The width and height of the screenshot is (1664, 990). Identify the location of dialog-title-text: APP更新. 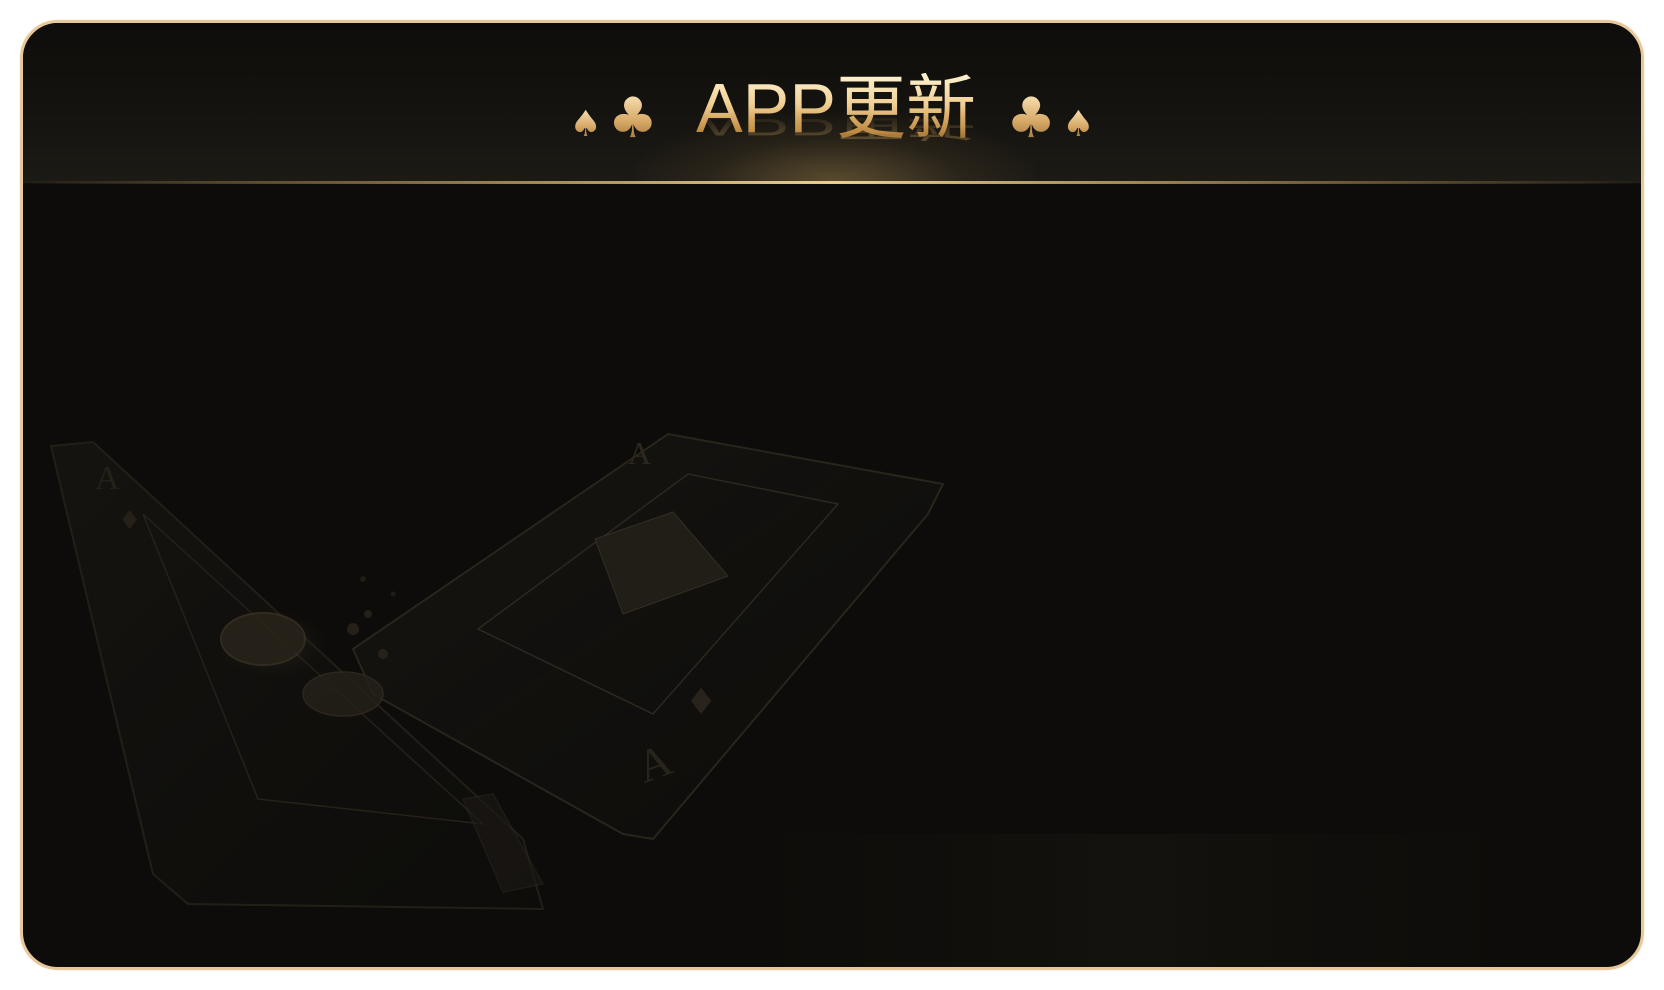
(836, 108).